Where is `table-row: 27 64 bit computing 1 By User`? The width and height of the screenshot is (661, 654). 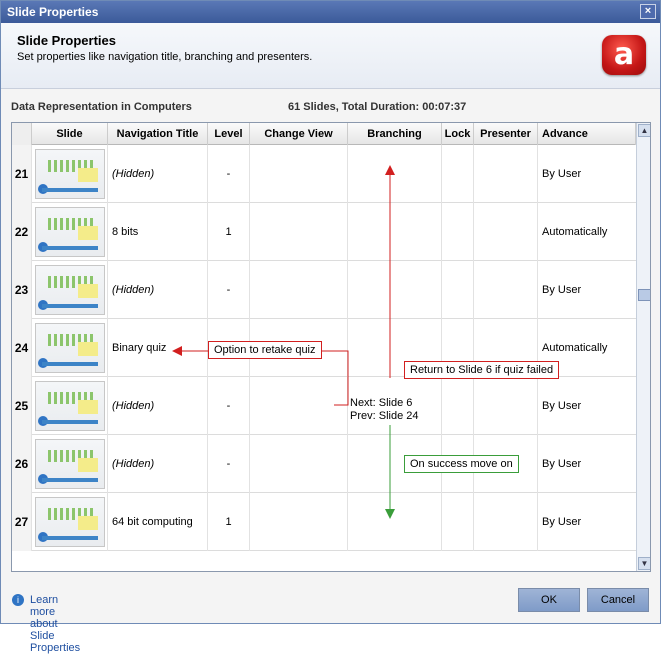 table-row: 27 64 bit computing 1 By User is located at coordinates (324, 522).